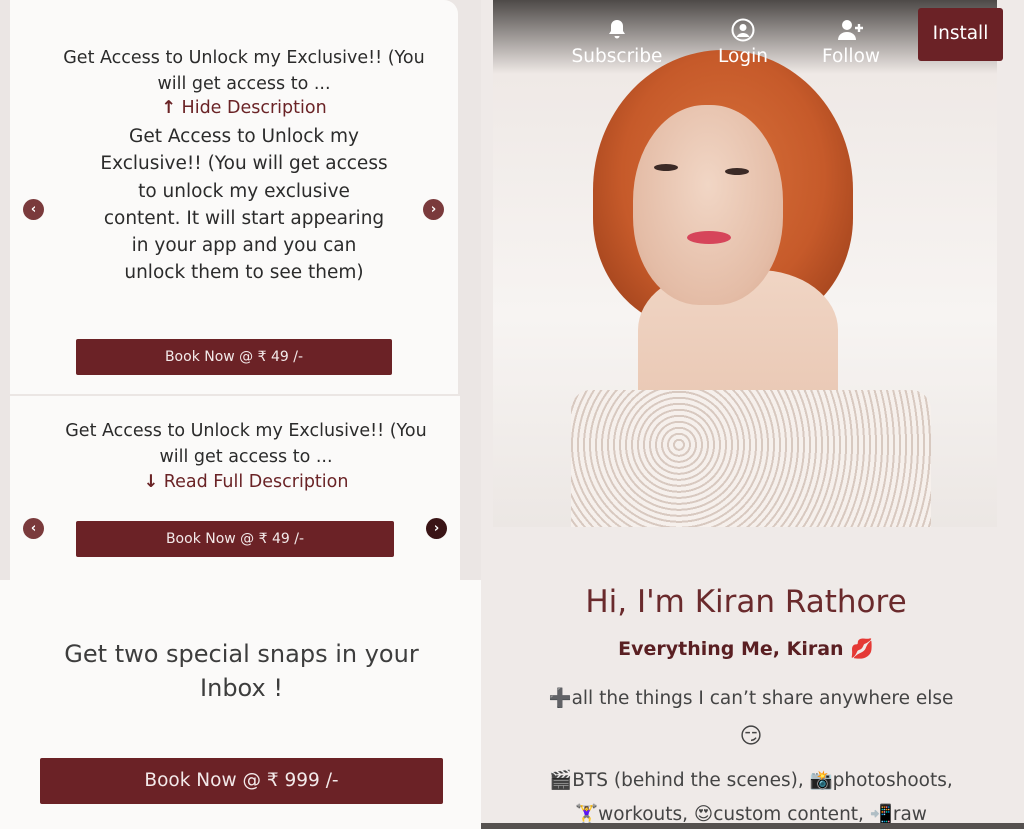 The height and width of the screenshot is (829, 1024). Describe the element at coordinates (151, 482) in the screenshot. I see `arrow-down-icon: ↓` at that location.